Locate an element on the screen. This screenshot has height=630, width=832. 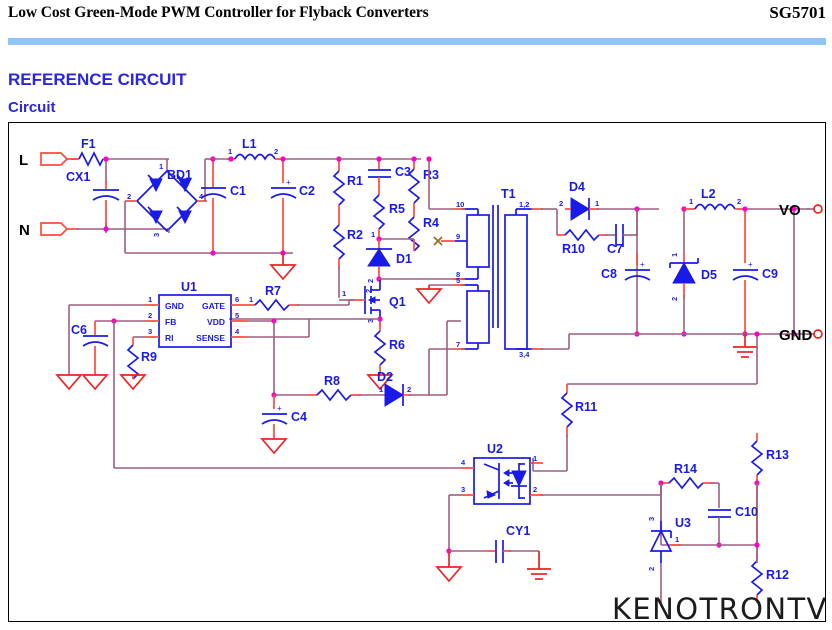
component-R8: R8 is located at coordinates (317, 388).